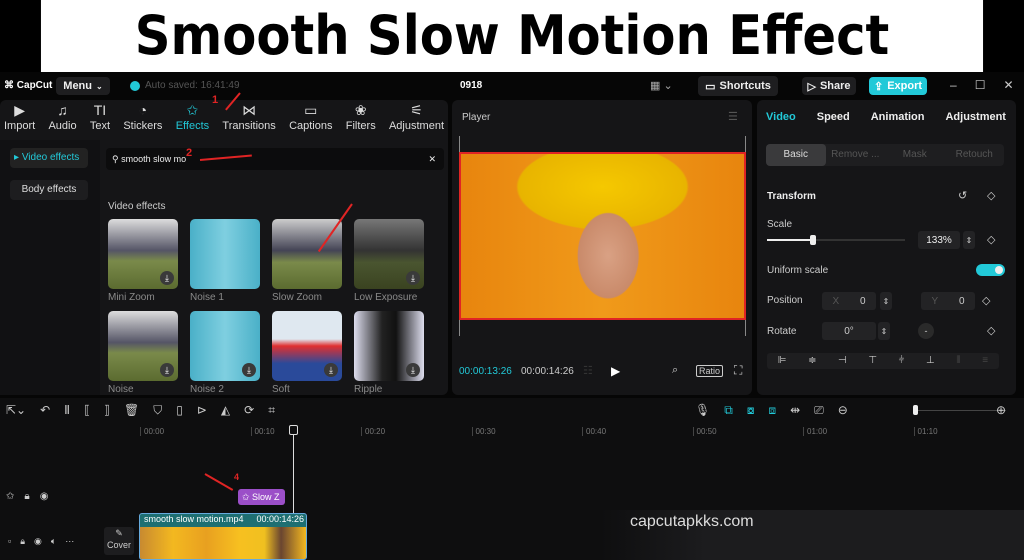  What do you see at coordinates (884, 331) in the screenshot?
I see `rotate-stepper-icon: ⇕` at bounding box center [884, 331].